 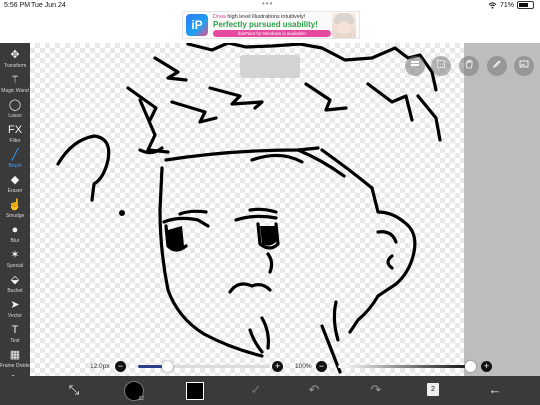 I want to click on bottom-toolbar: ⤡ 12 ✓ ↶ ↷ 2 ←, so click(x=270, y=390).